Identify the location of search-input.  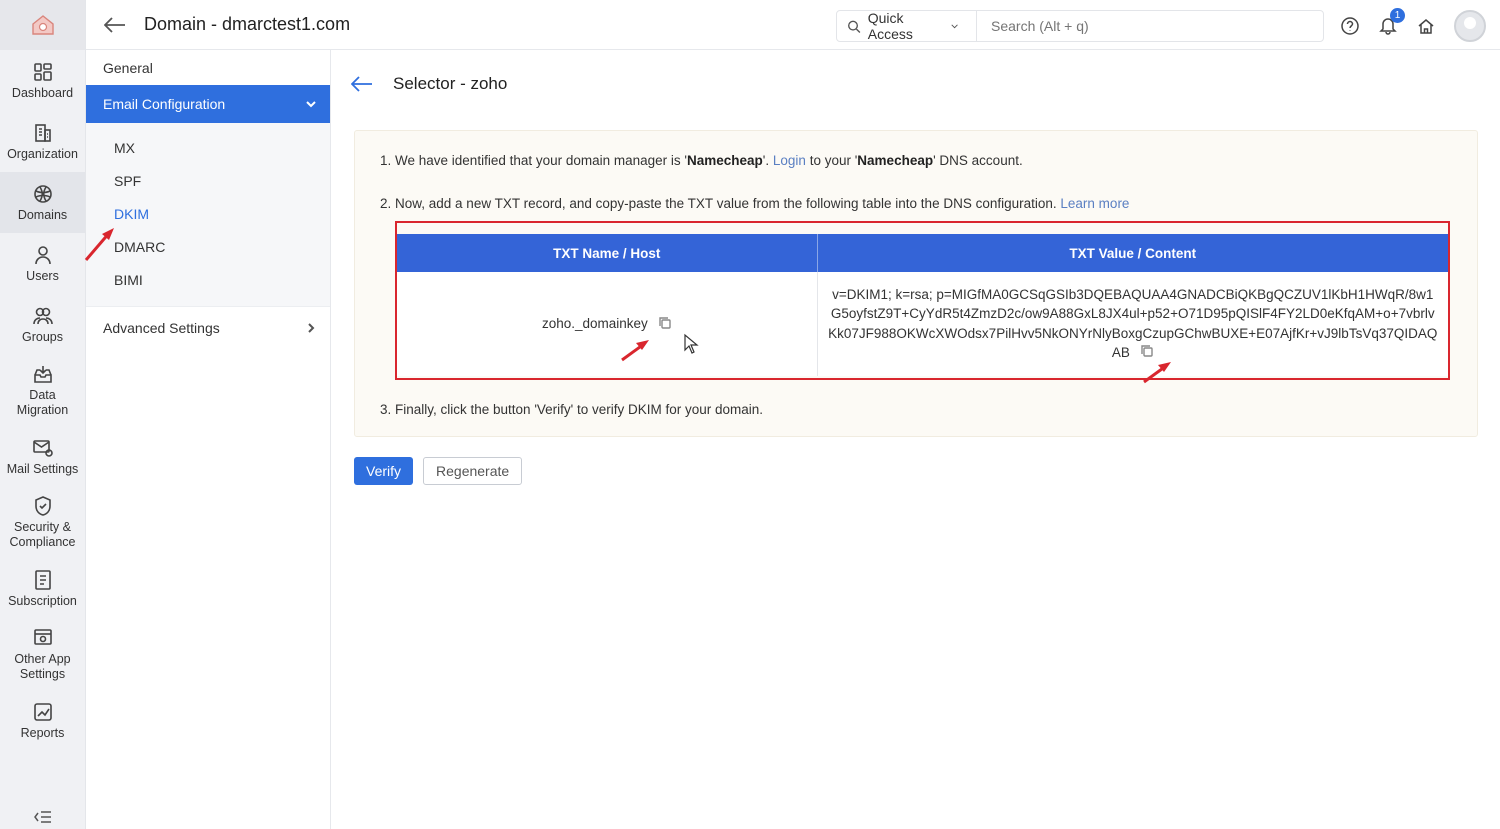
(1137, 26).